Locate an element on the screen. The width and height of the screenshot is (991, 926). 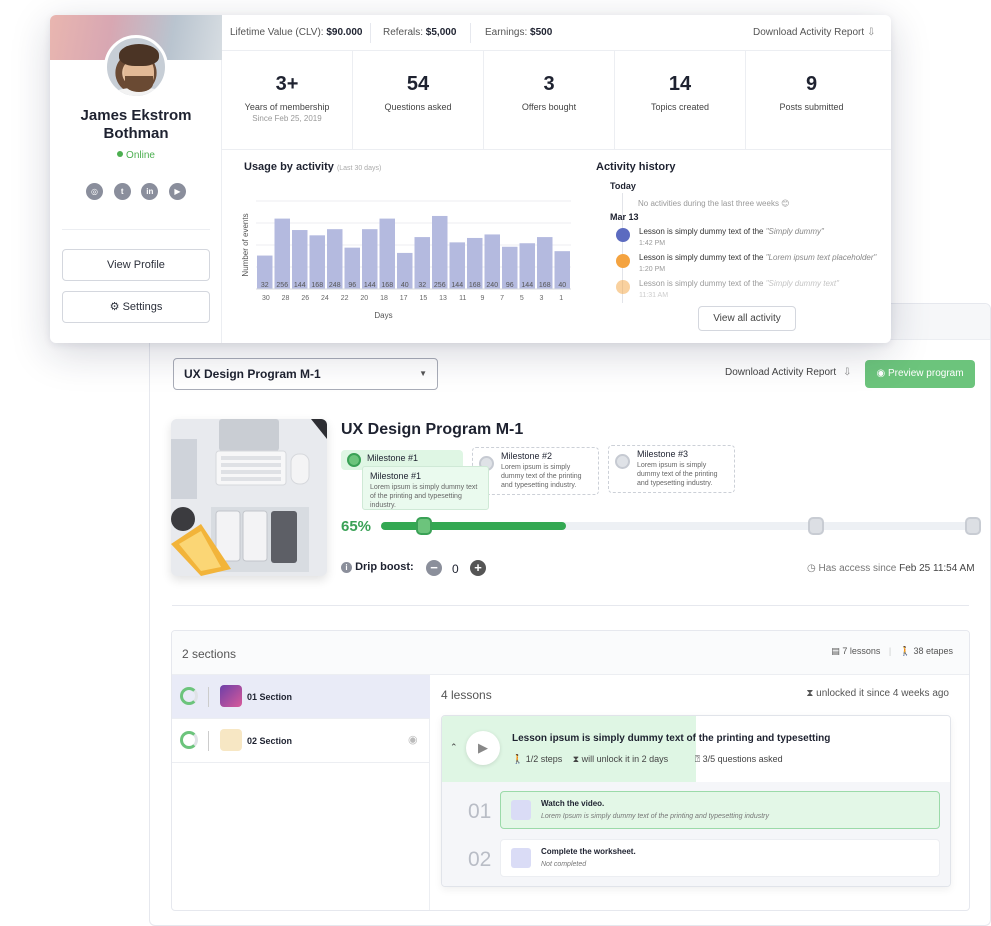
program-thumbnail is located at coordinates (249, 497).